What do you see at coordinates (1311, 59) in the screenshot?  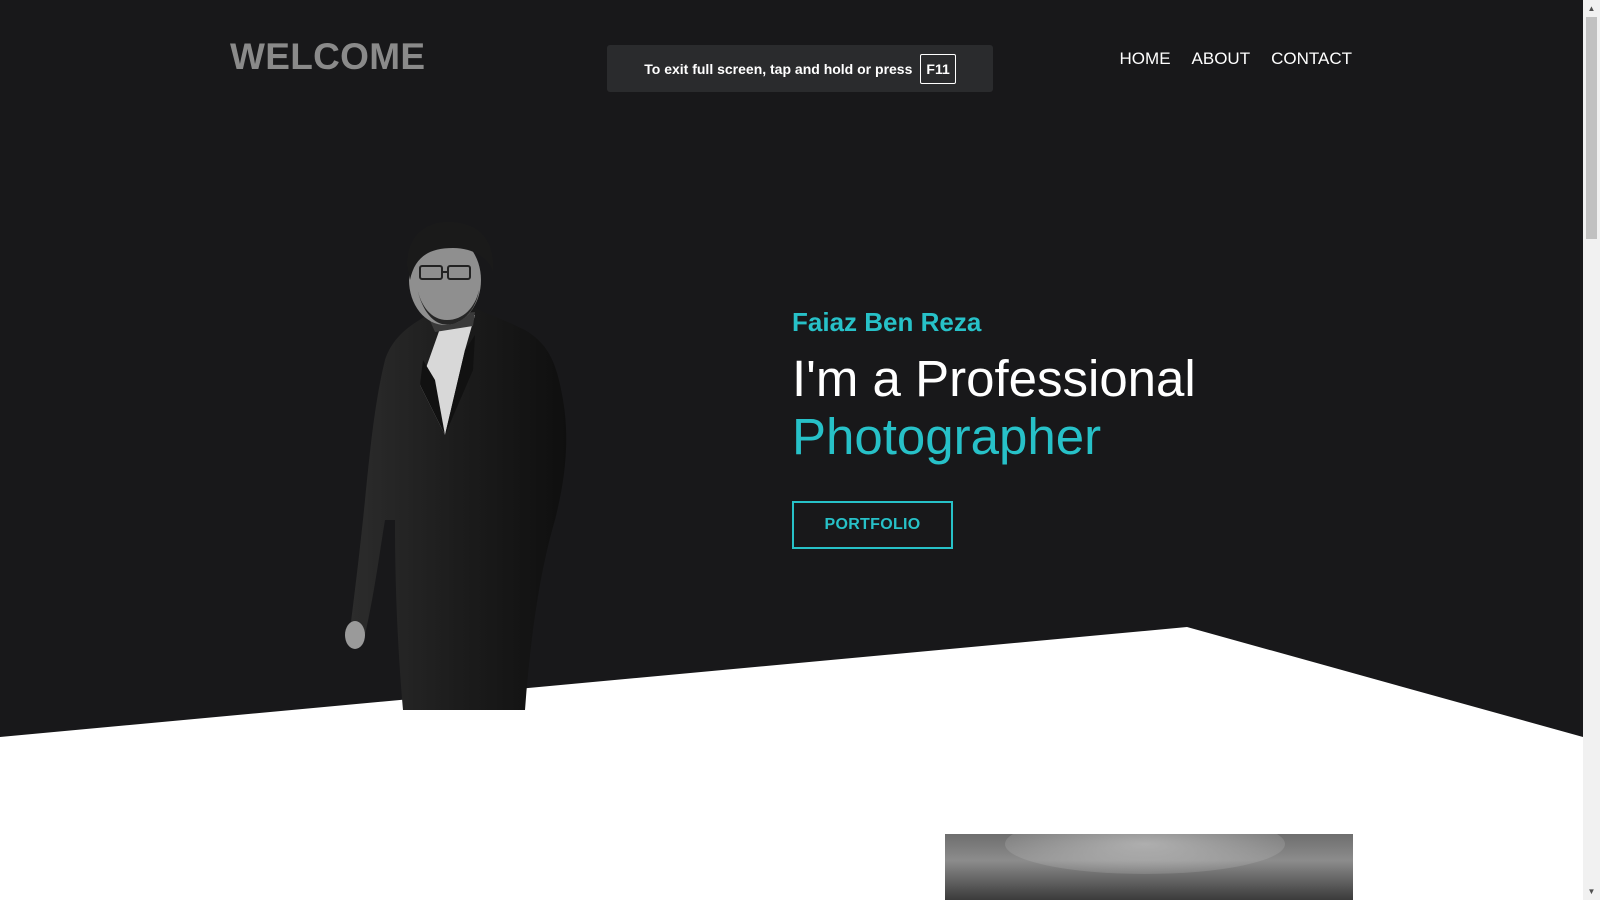 I see `nav-contact-link: CONTACT` at bounding box center [1311, 59].